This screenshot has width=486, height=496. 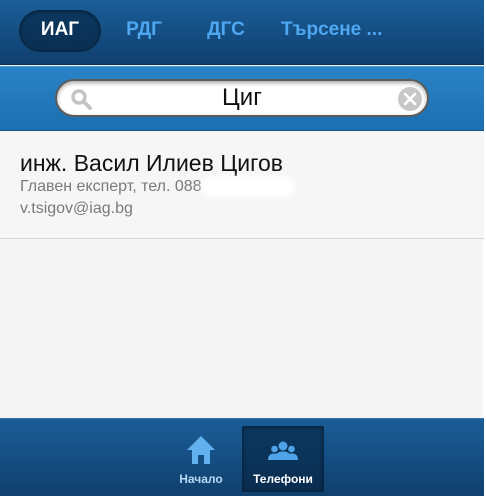 What do you see at coordinates (283, 479) in the screenshot?
I see `nav-phones-label: Телефони` at bounding box center [283, 479].